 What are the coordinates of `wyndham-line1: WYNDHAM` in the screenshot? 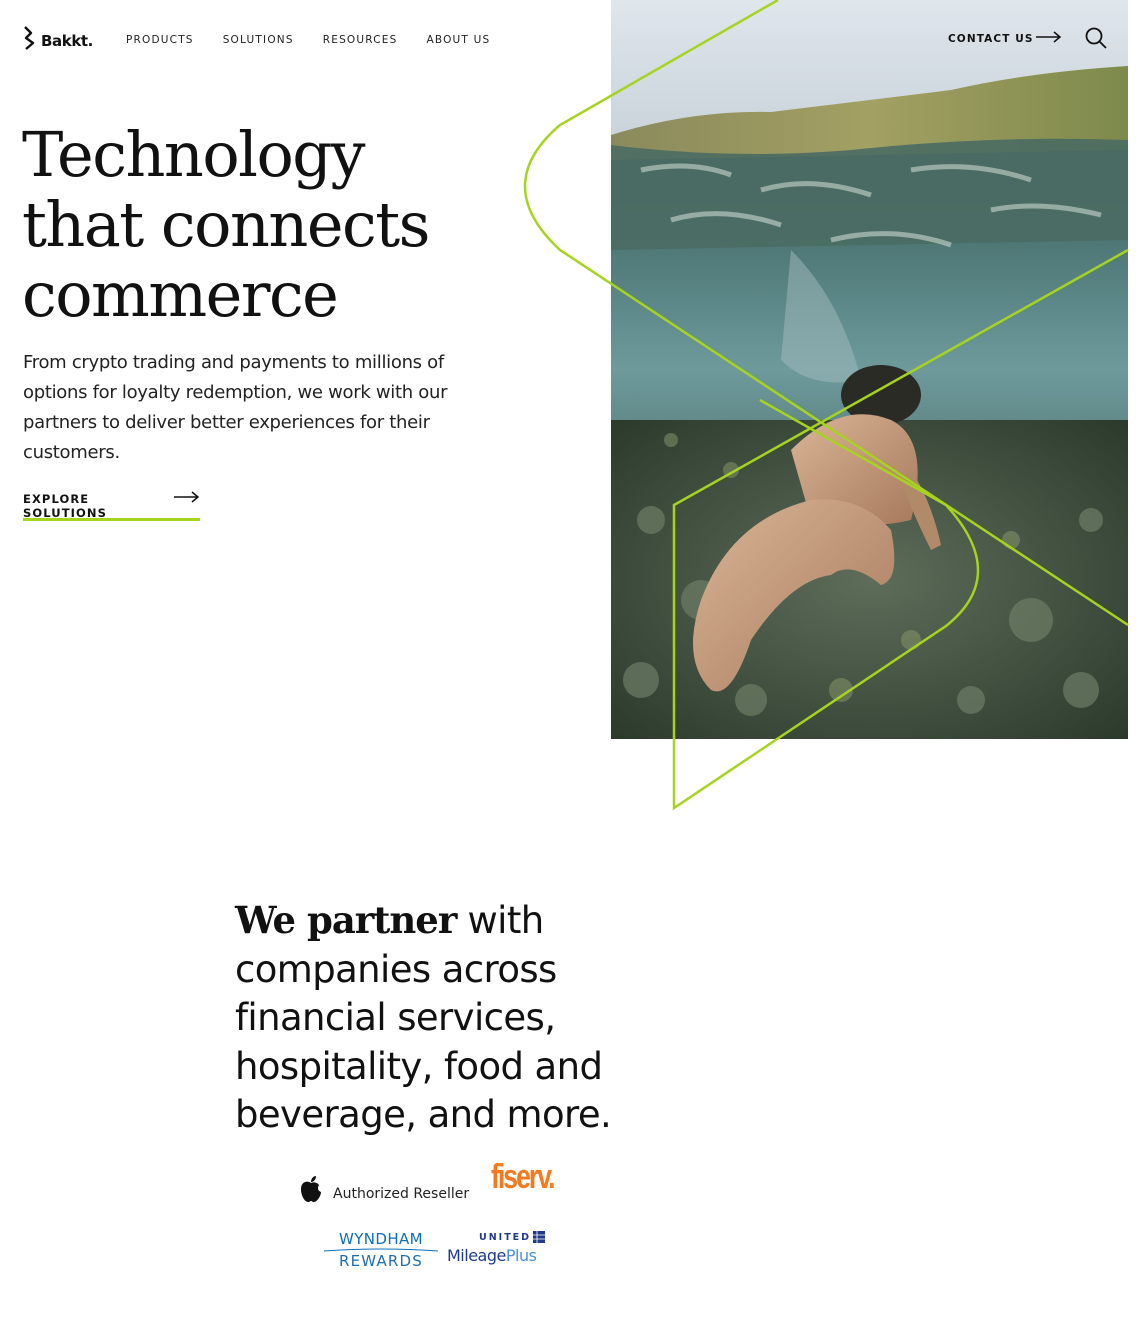 It's located at (381, 1239).